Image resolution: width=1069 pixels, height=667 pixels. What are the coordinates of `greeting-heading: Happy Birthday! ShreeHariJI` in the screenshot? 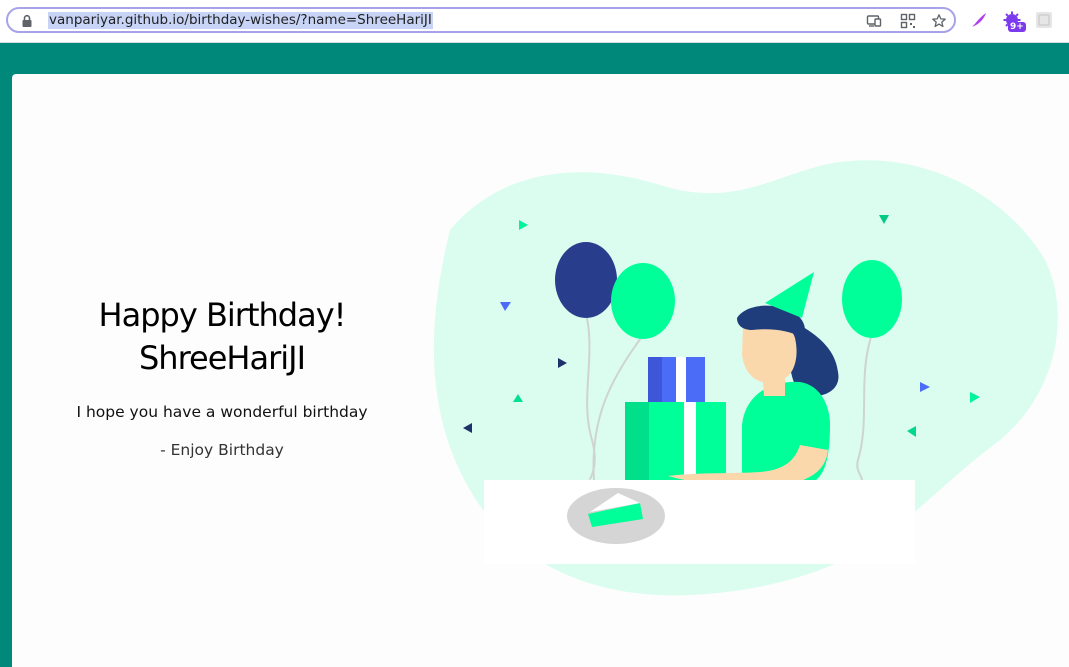 It's located at (222, 337).